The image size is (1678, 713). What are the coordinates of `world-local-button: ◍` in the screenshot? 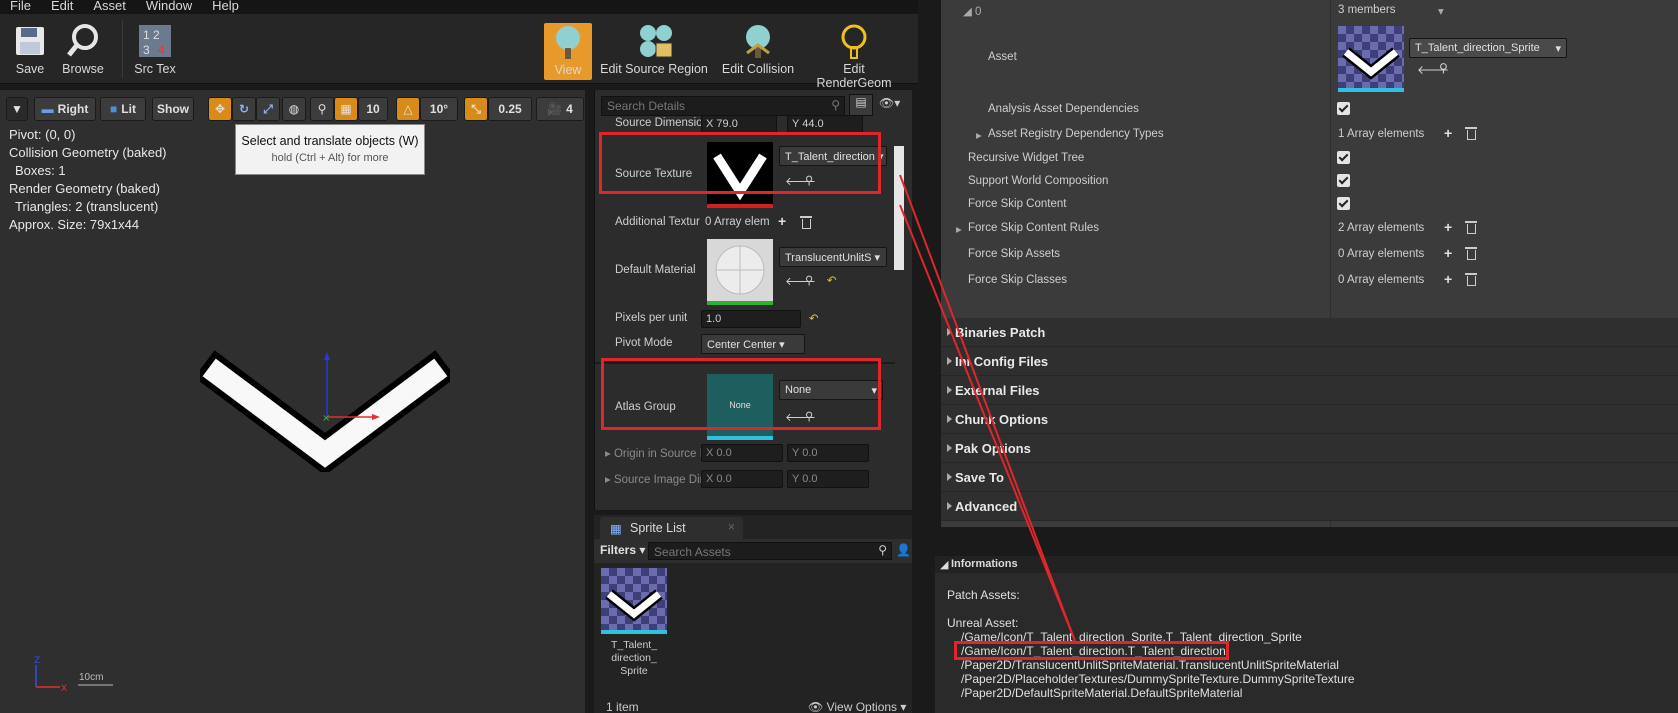 It's located at (294, 109).